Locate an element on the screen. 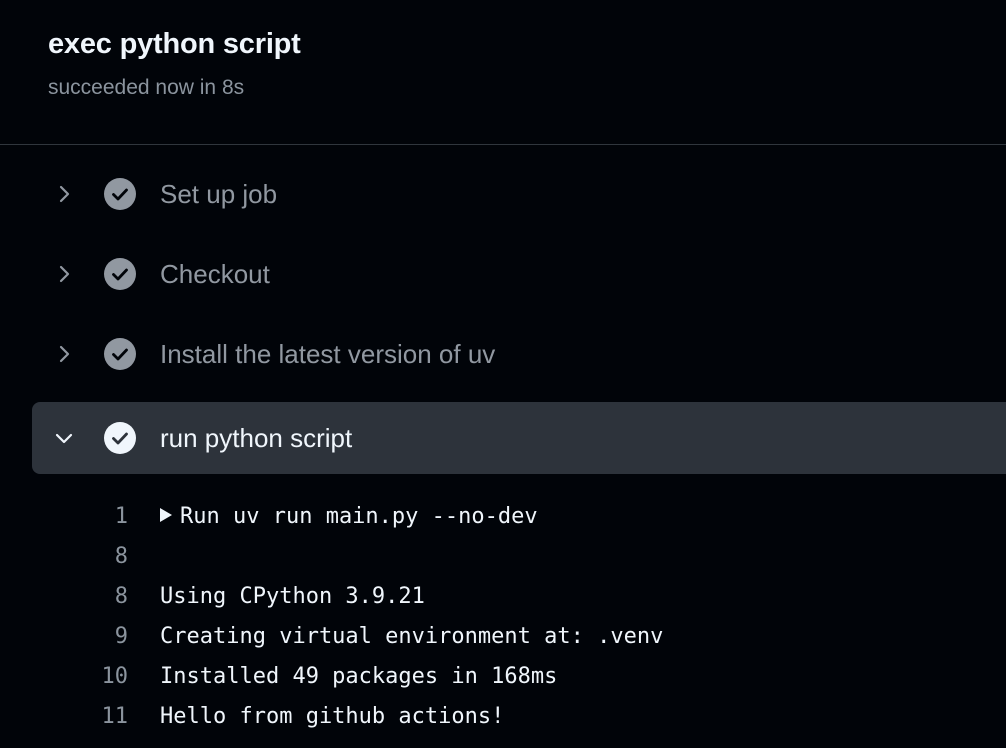 This screenshot has width=1006, height=748. log-line: 9 Creating virtual environment at: .venv is located at coordinates (503, 638).